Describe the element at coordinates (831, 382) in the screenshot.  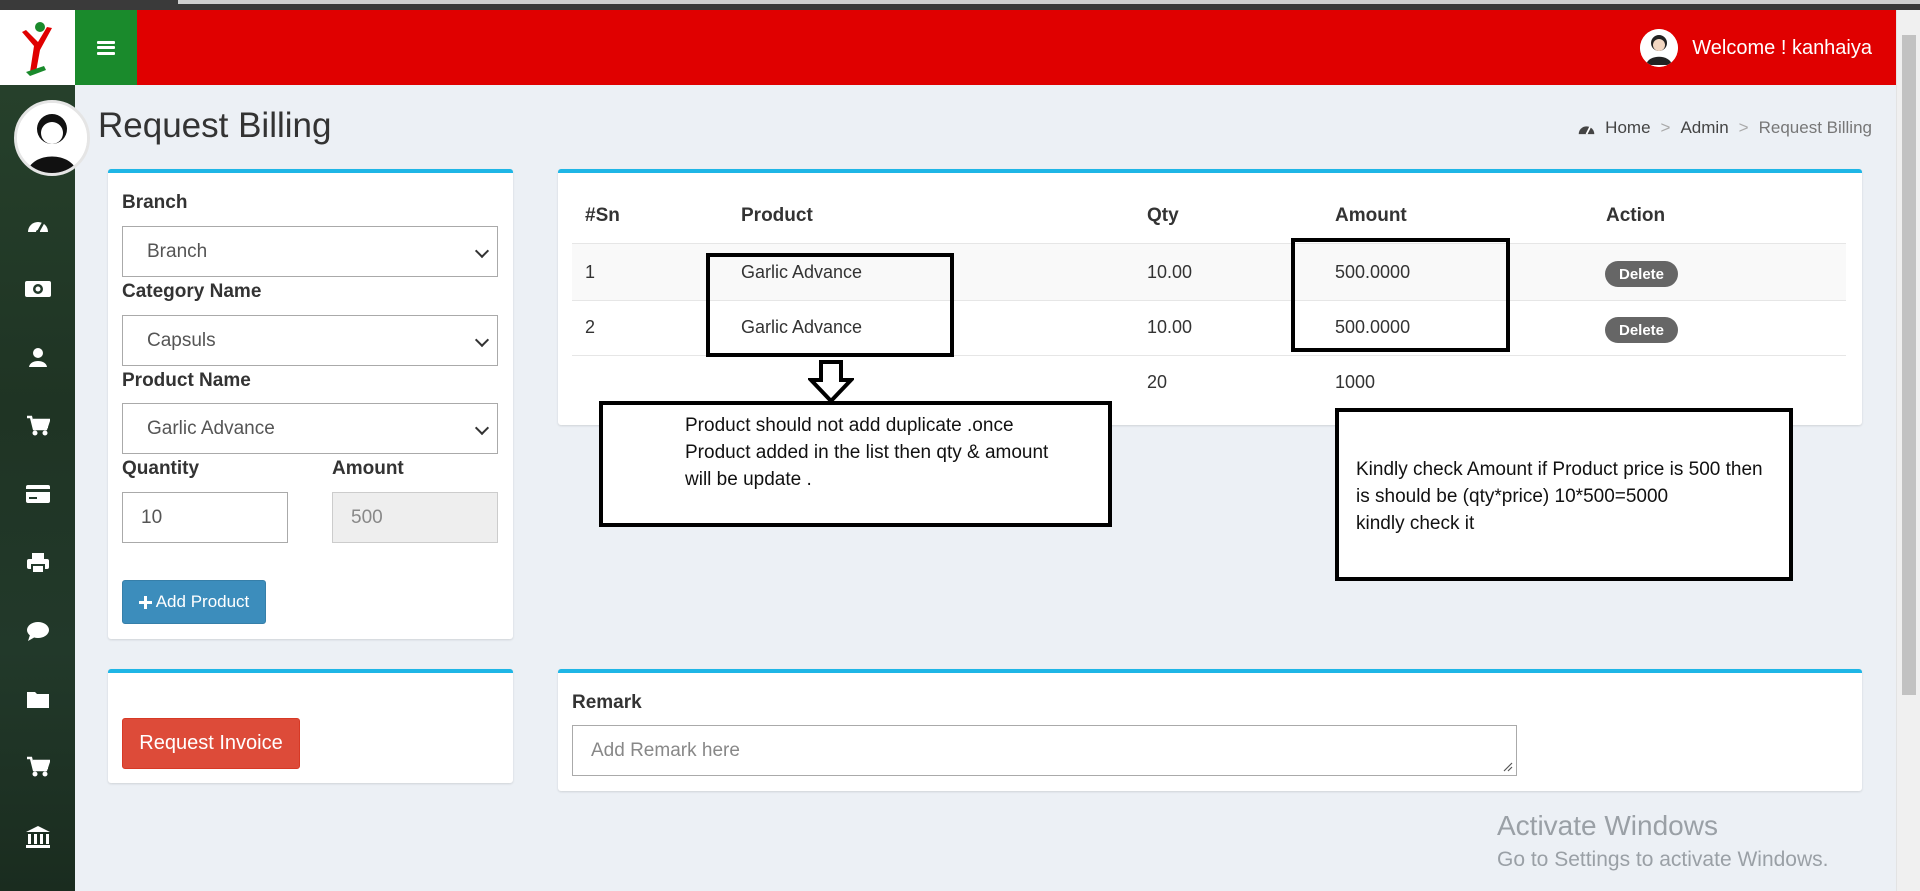
I see `annotation-arrow-icon` at that location.